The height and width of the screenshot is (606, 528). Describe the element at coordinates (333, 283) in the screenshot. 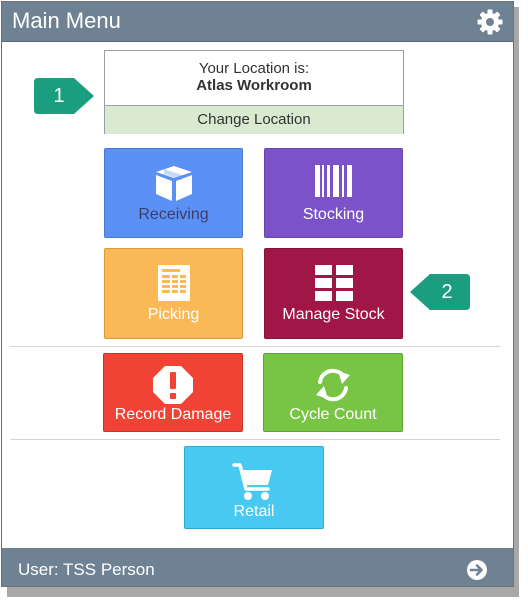

I see `grid-icon` at that location.